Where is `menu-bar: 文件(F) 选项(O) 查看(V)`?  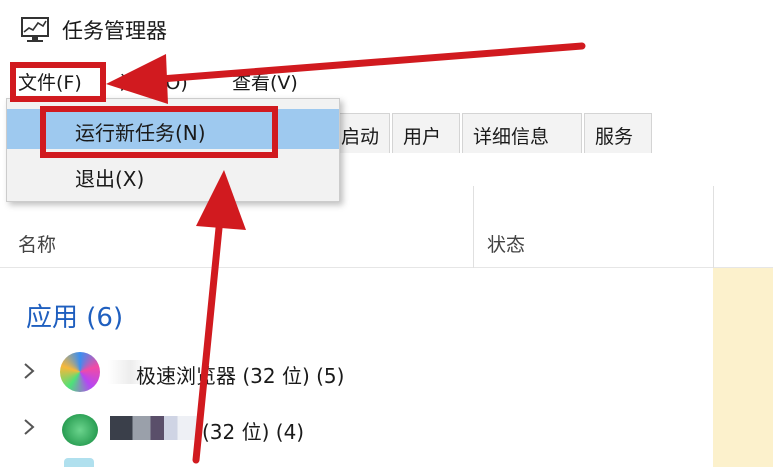 menu-bar: 文件(F) 选项(O) 查看(V) is located at coordinates (386, 80).